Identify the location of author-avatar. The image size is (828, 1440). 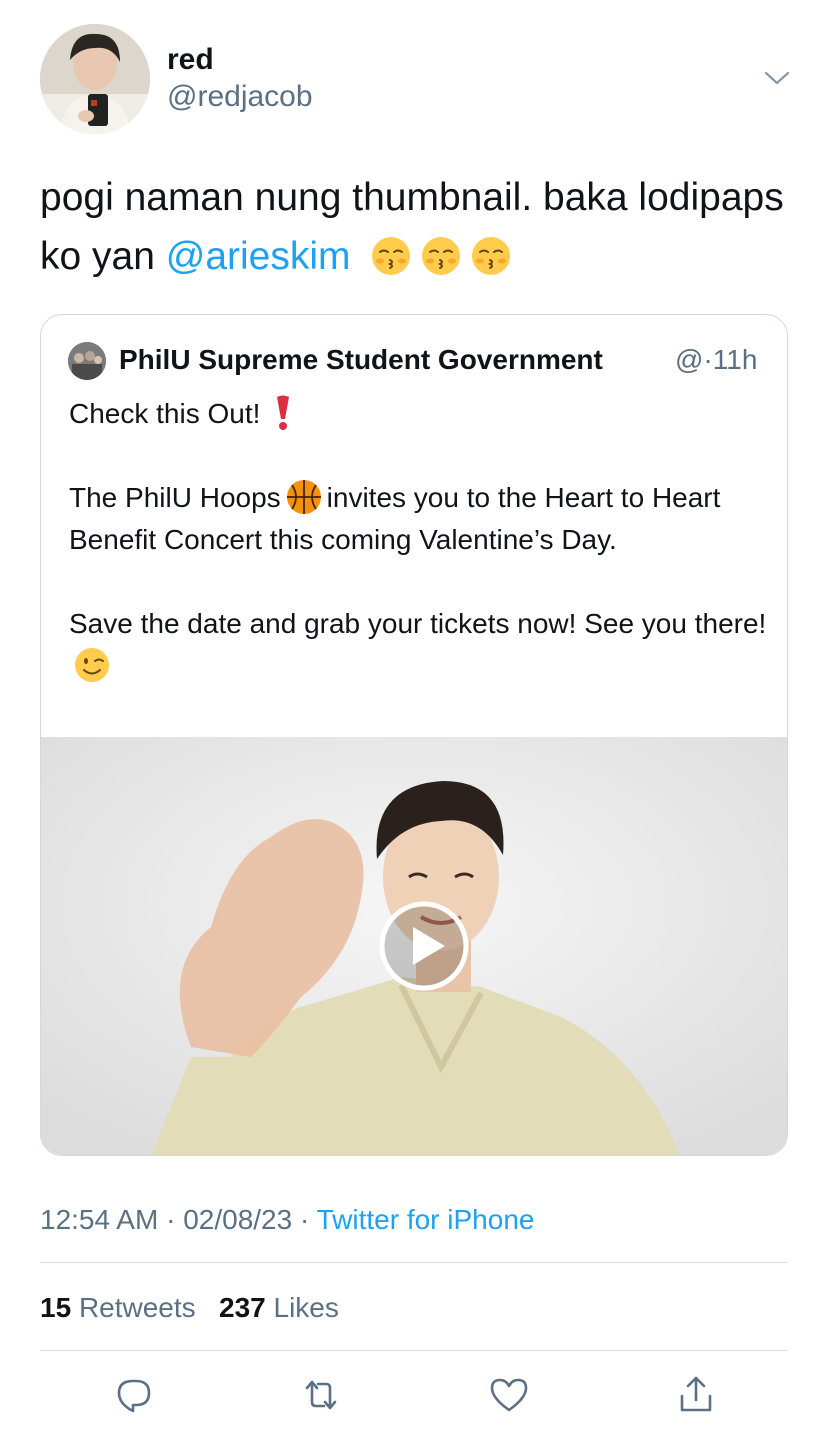
(95, 79).